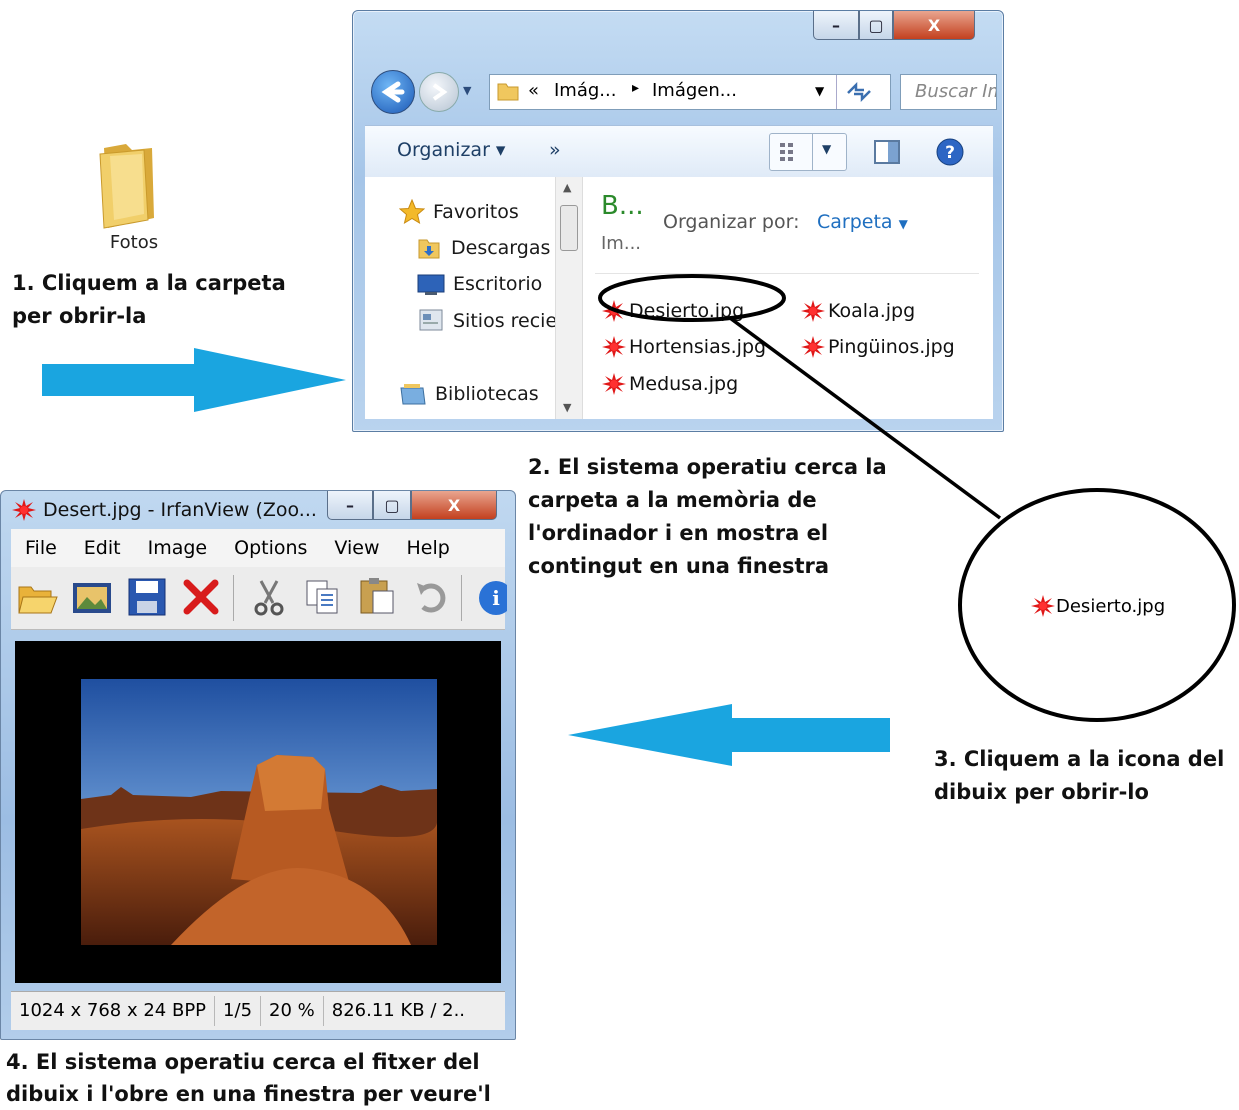  What do you see at coordinates (1079, 759) in the screenshot?
I see `caption-line: 3. Cliquem a la icona del` at bounding box center [1079, 759].